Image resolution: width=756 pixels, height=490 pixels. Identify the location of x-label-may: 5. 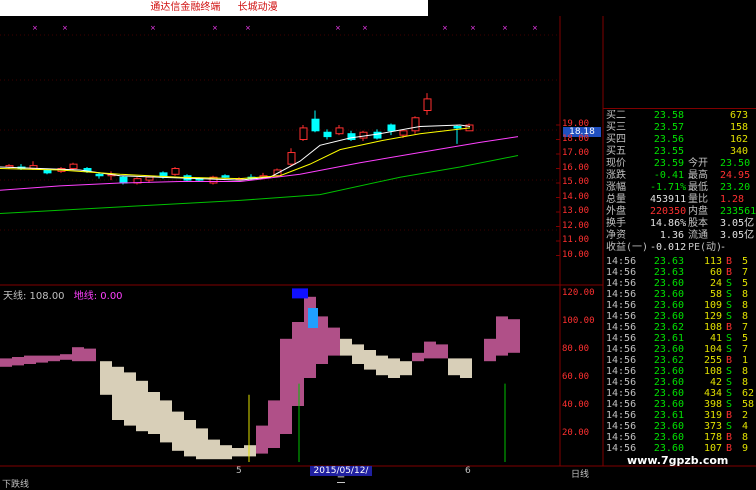
(239, 471).